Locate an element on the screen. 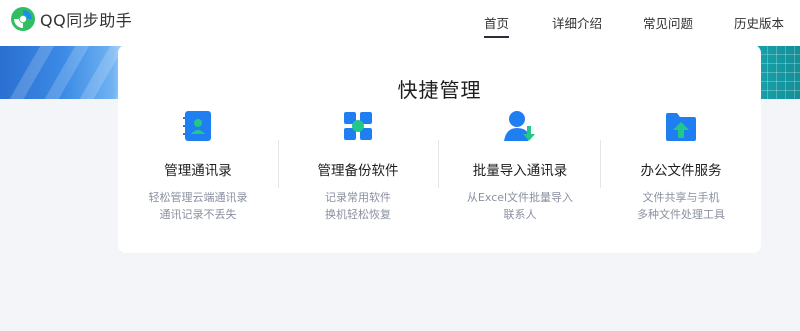 The image size is (800, 331). feature-batch-import-contacts: 批量导入通讯录 从Excel文件批量导入 联系人 is located at coordinates (520, 165).